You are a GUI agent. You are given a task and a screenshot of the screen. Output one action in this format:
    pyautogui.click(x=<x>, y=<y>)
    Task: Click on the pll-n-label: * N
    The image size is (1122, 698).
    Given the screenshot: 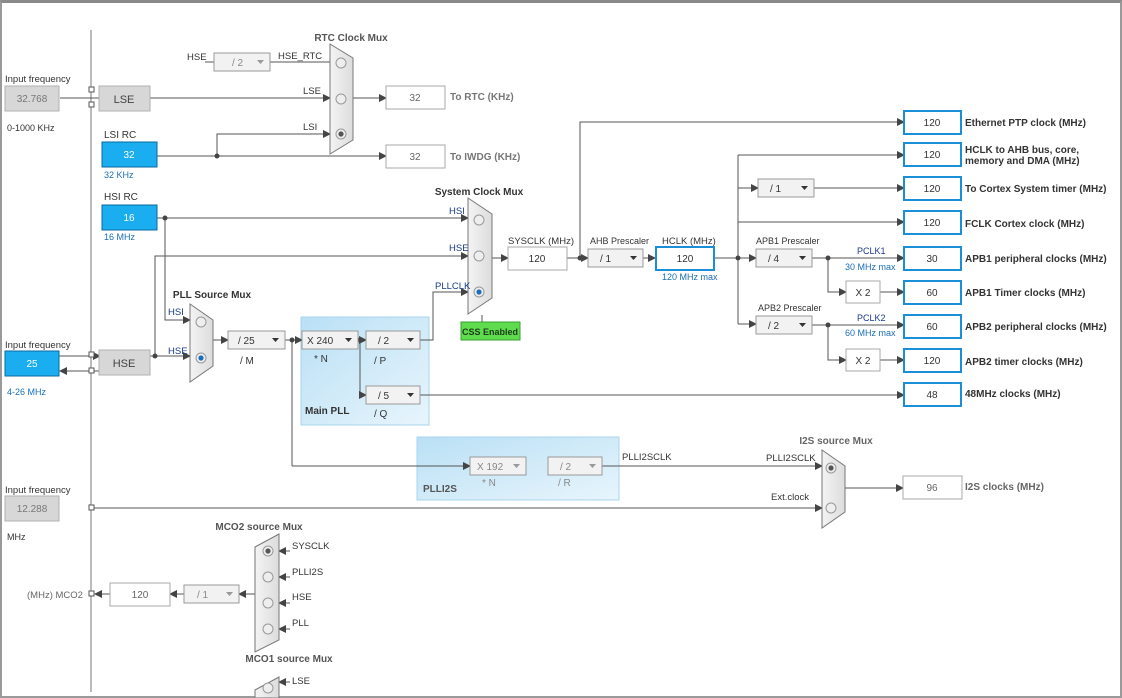 What is the action you would take?
    pyautogui.click(x=321, y=359)
    